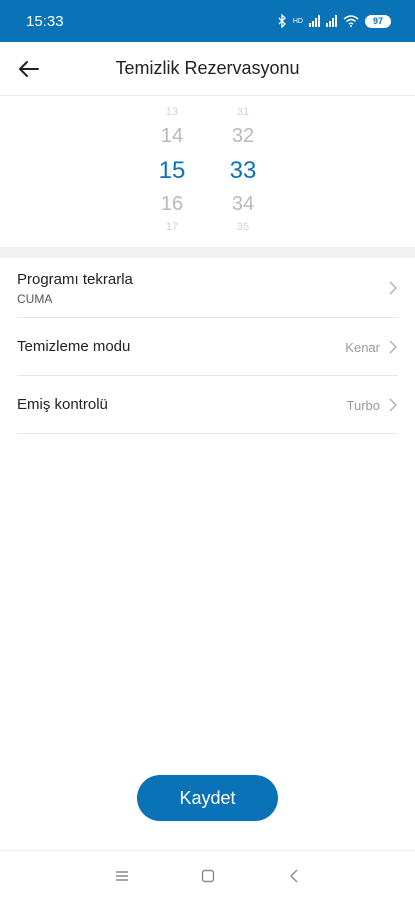 Image resolution: width=415 pixels, height=900 pixels. I want to click on hour-far-prev: 13, so click(172, 112).